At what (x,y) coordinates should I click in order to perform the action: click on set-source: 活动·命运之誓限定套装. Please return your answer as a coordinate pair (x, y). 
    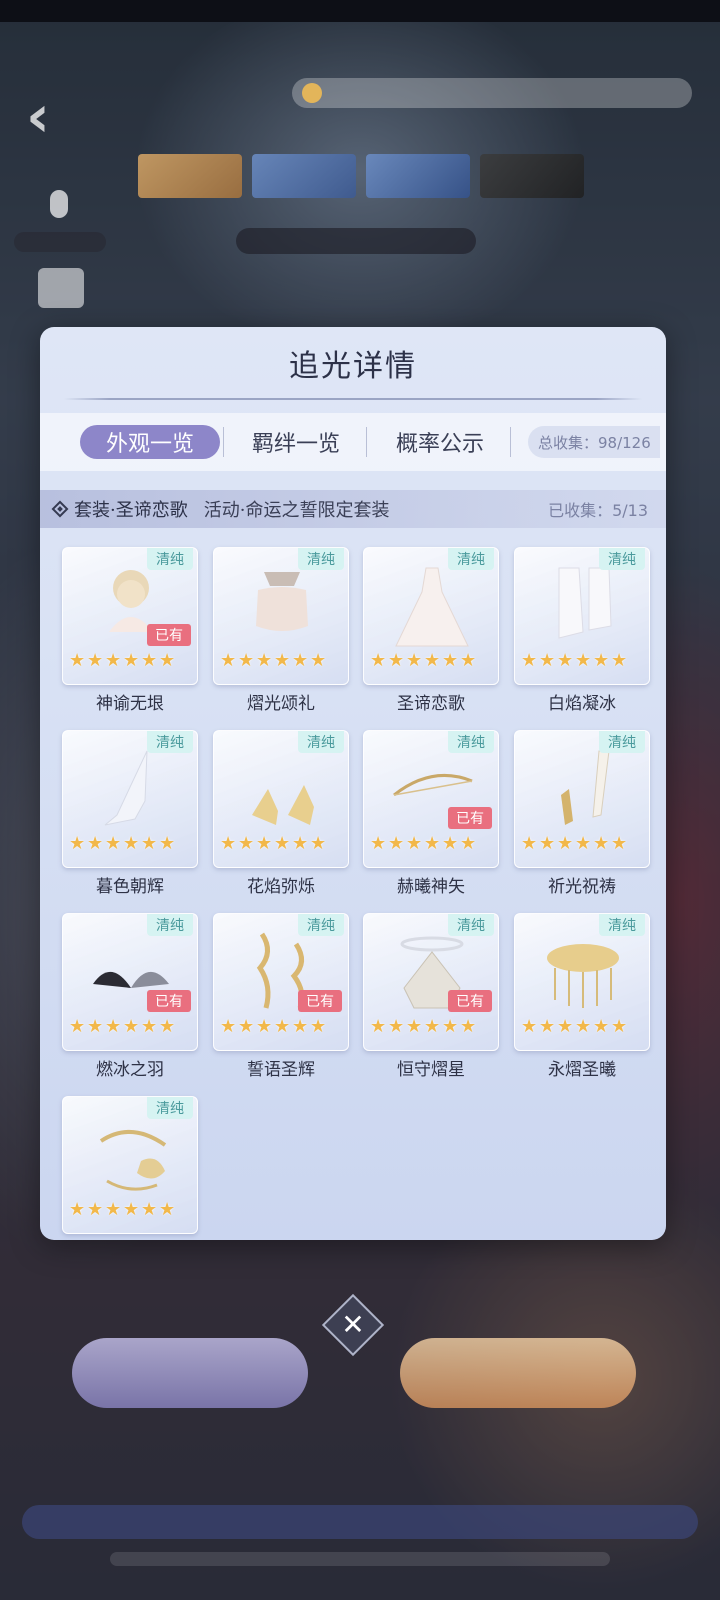
    Looking at the image, I should click on (296, 510).